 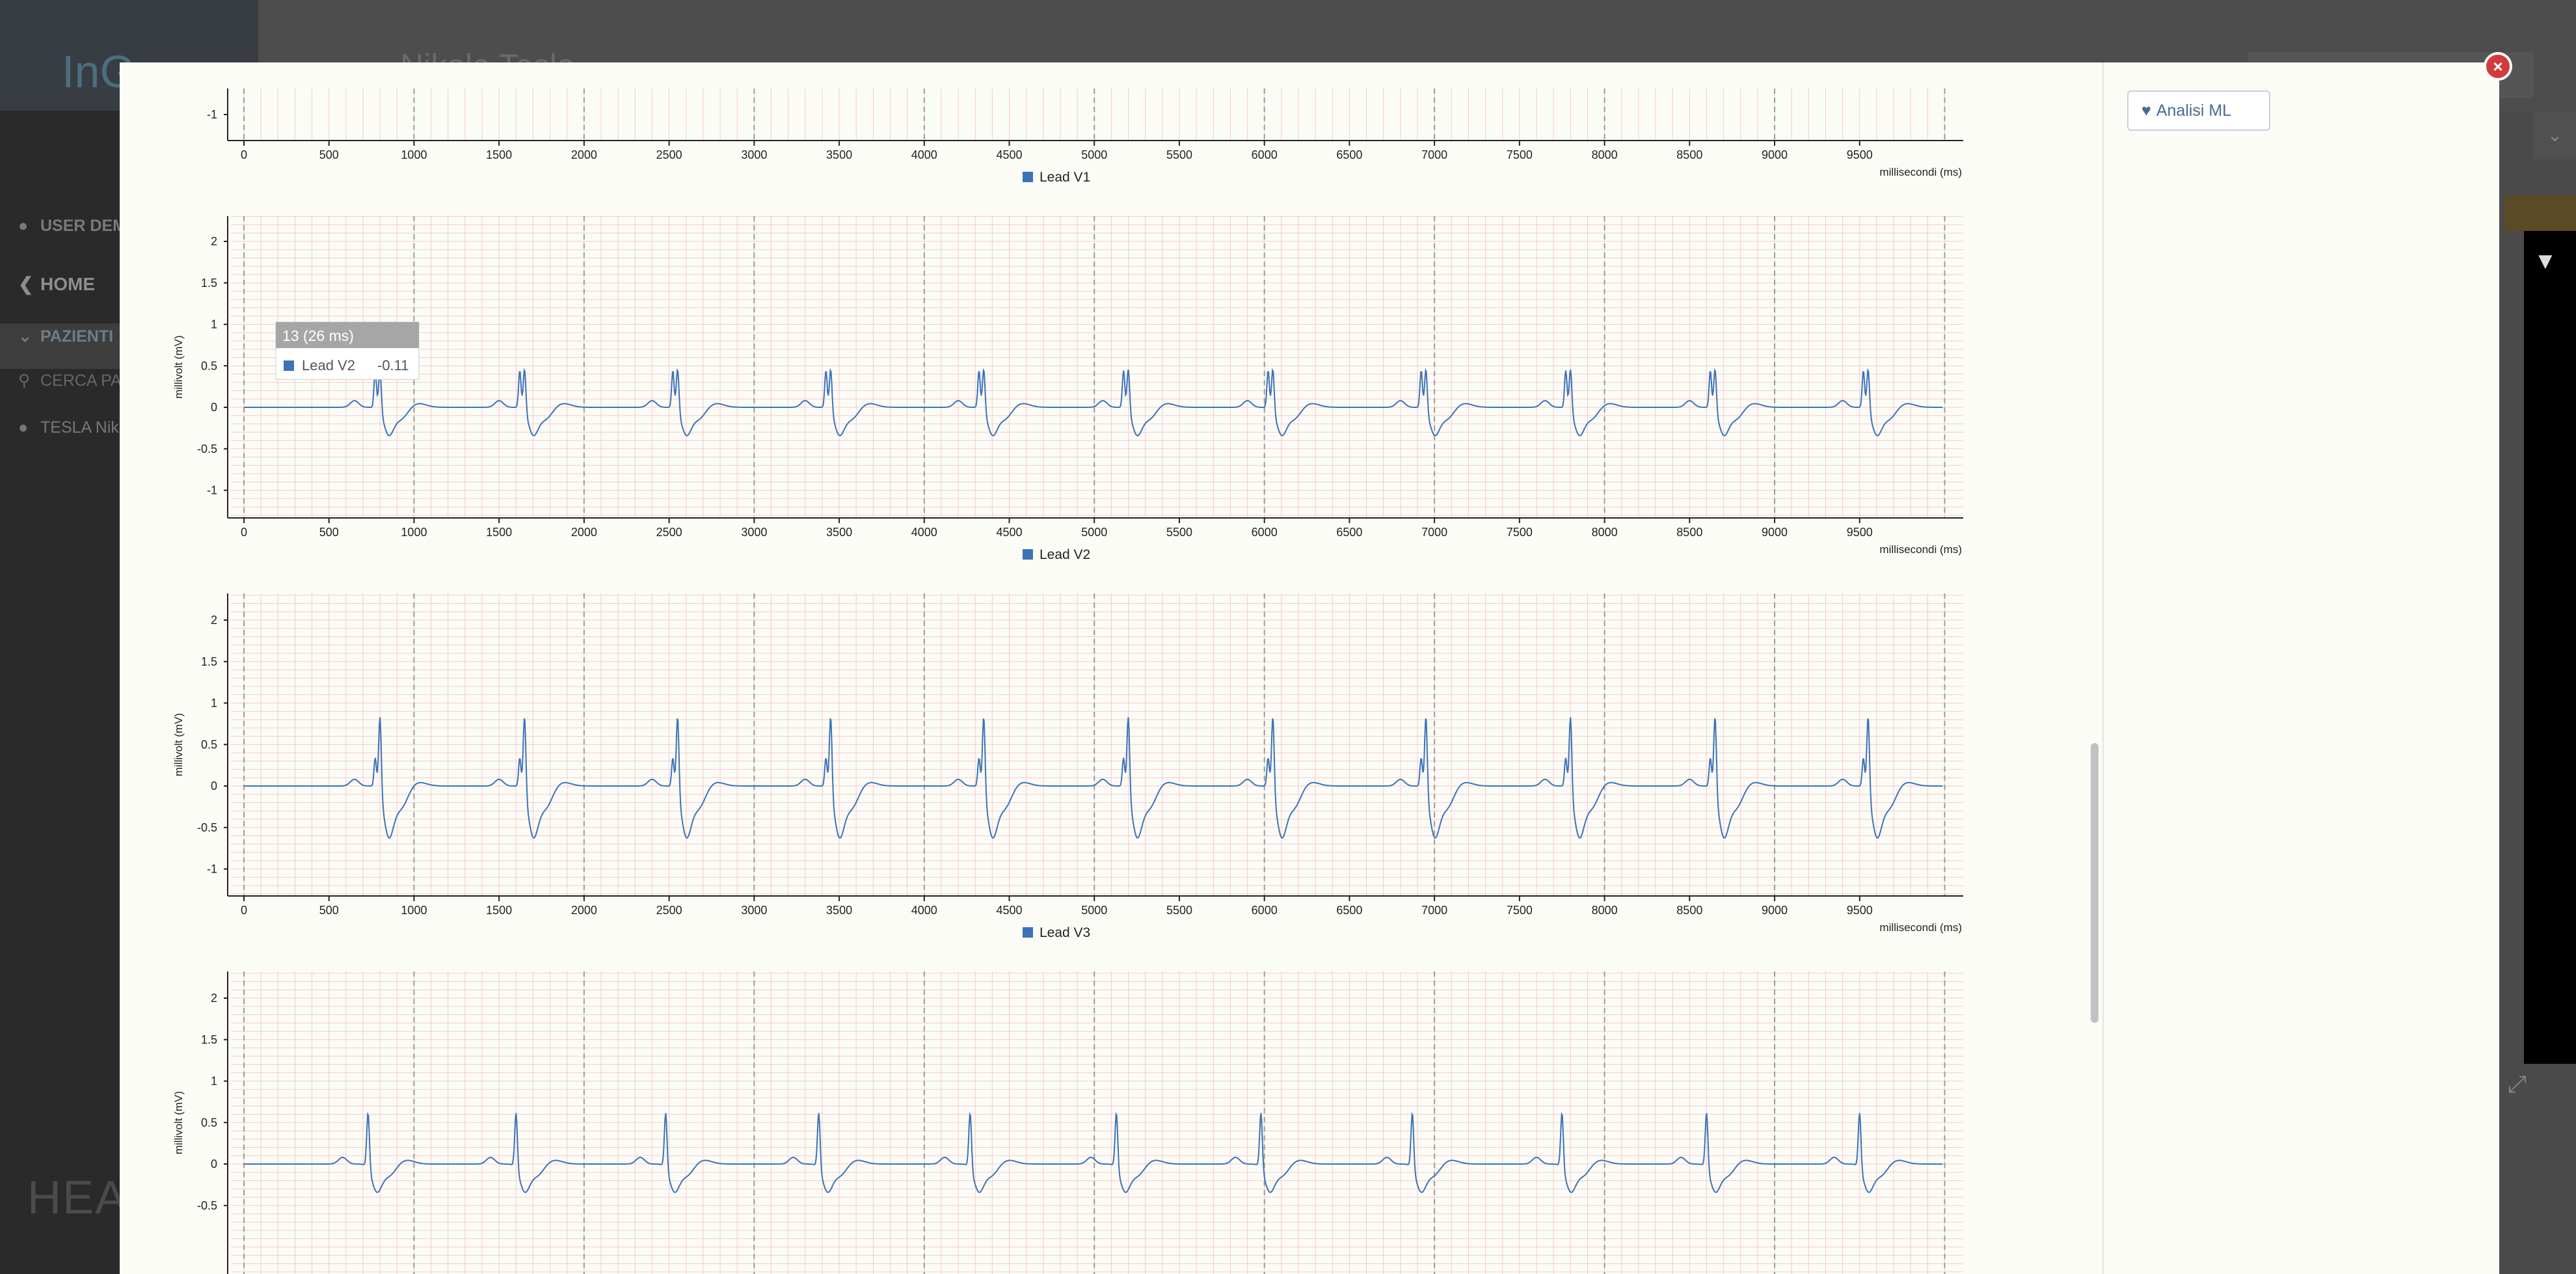 What do you see at coordinates (25, 381) in the screenshot?
I see `search-icon: ⚲` at bounding box center [25, 381].